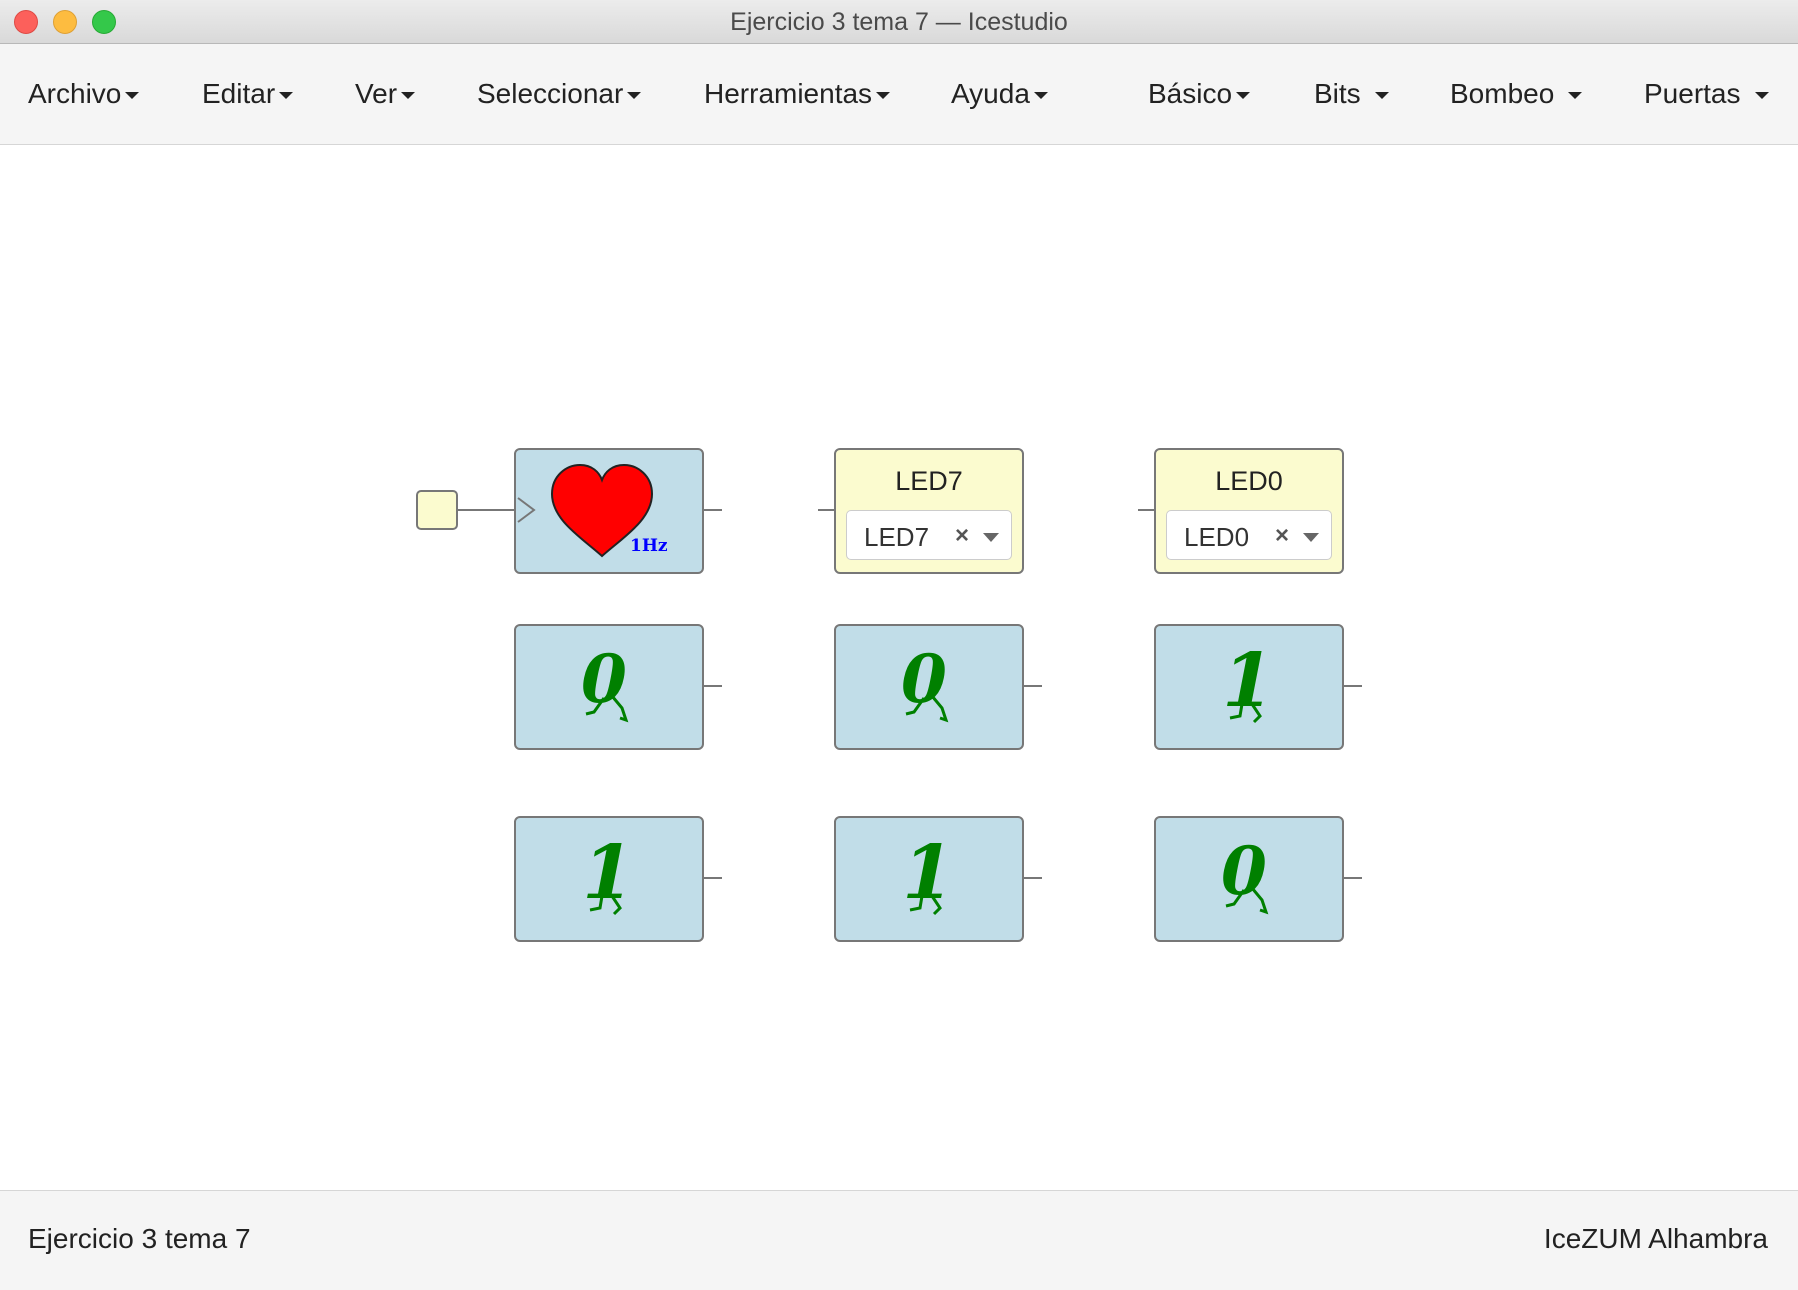 This screenshot has width=1798, height=1290. I want to click on menu-editar-label: Editar, so click(239, 93).